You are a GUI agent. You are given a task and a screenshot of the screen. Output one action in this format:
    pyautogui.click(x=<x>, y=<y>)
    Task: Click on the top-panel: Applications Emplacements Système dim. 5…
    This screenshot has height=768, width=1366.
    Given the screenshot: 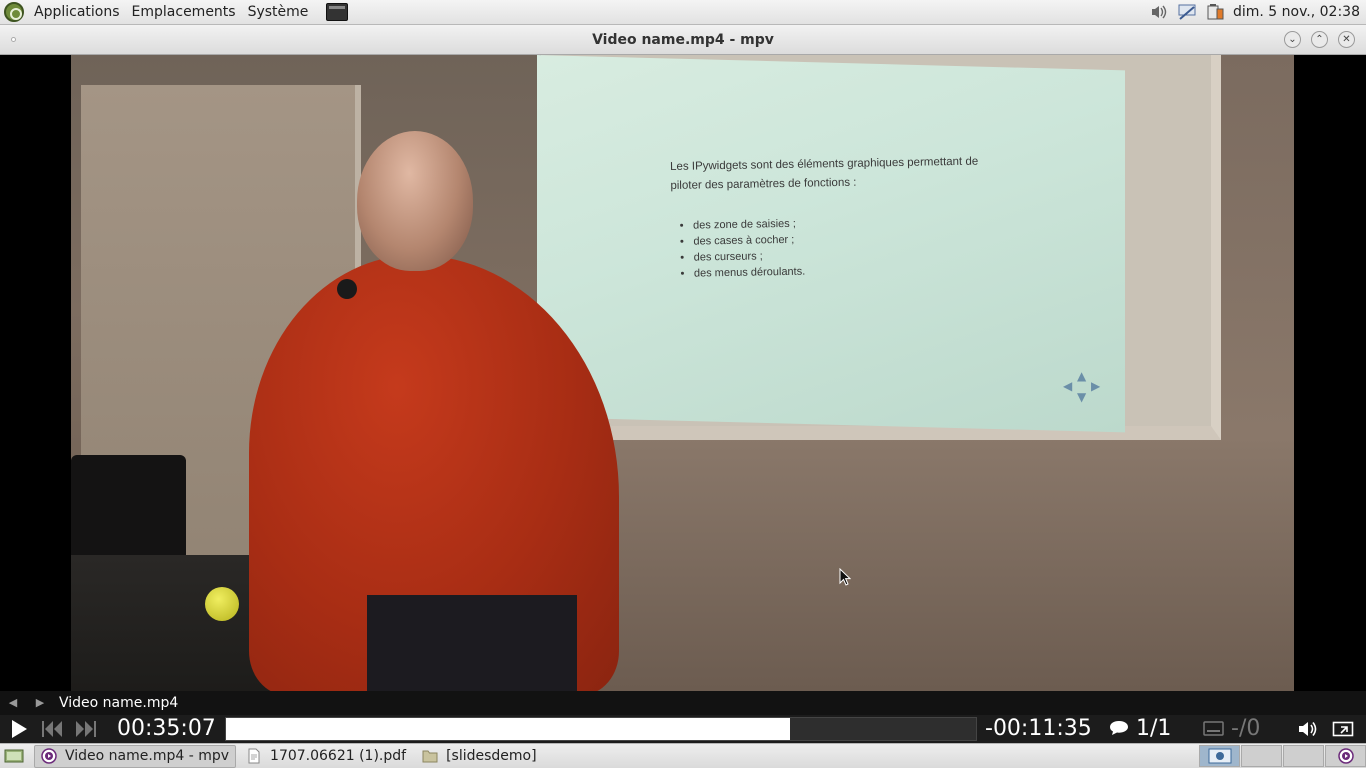 What is the action you would take?
    pyautogui.click(x=683, y=12)
    